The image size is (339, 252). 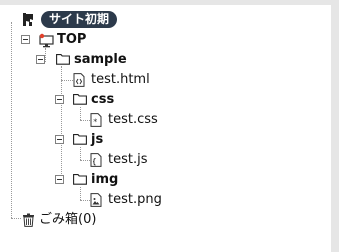 I want to click on tree-label-img: img, so click(x=105, y=179).